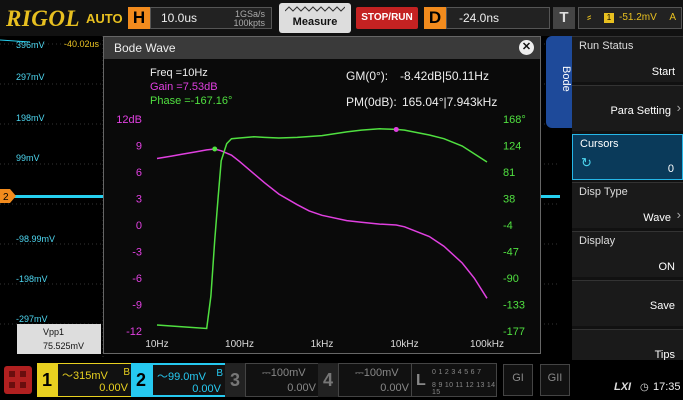 The image size is (683, 400). I want to click on timebase-value: 10.0us, so click(179, 18).